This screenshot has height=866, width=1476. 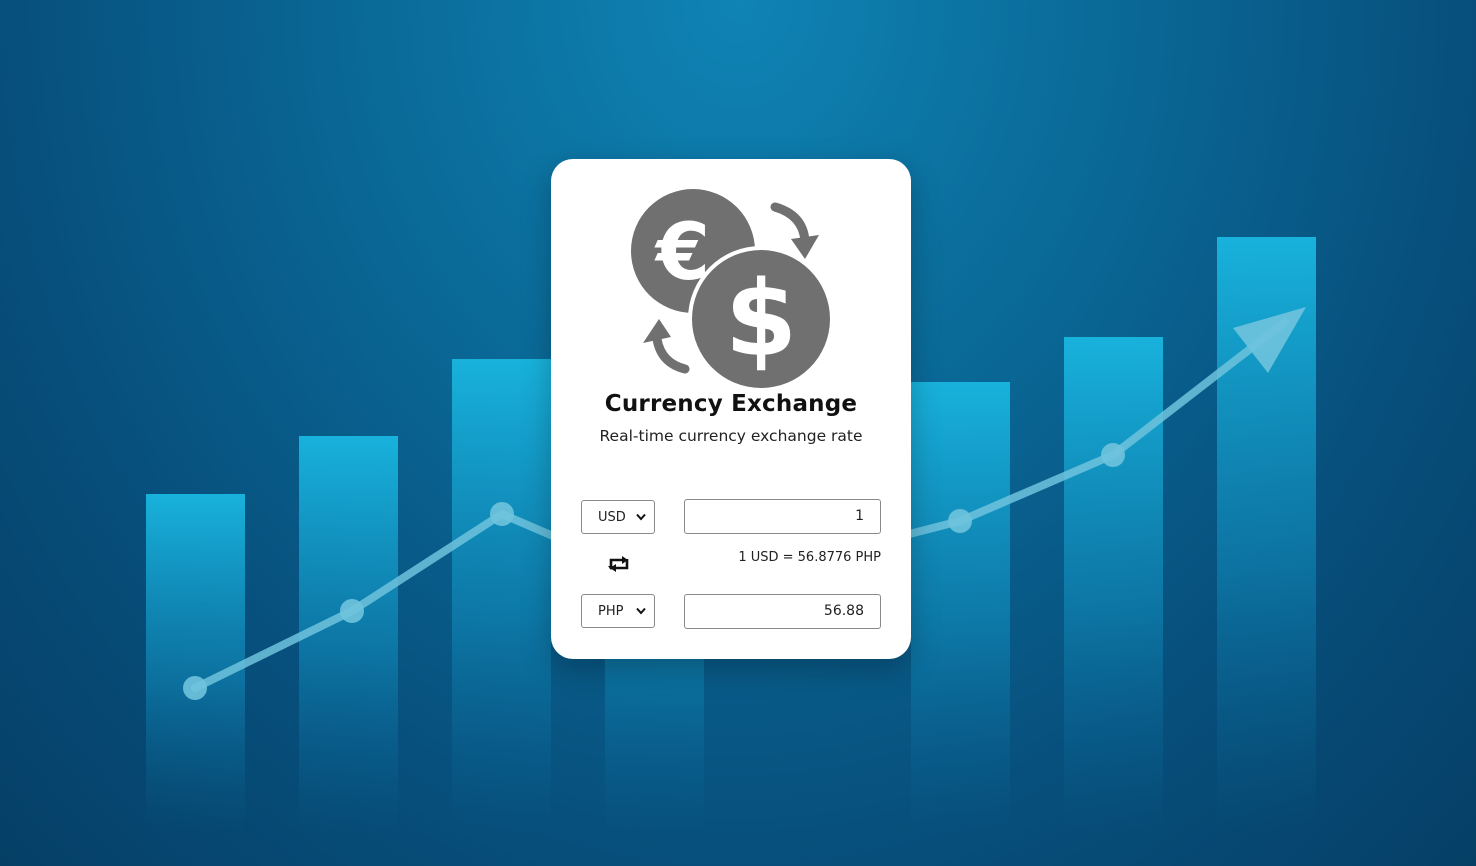 I want to click on from-amount-input: 1, so click(x=782, y=516).